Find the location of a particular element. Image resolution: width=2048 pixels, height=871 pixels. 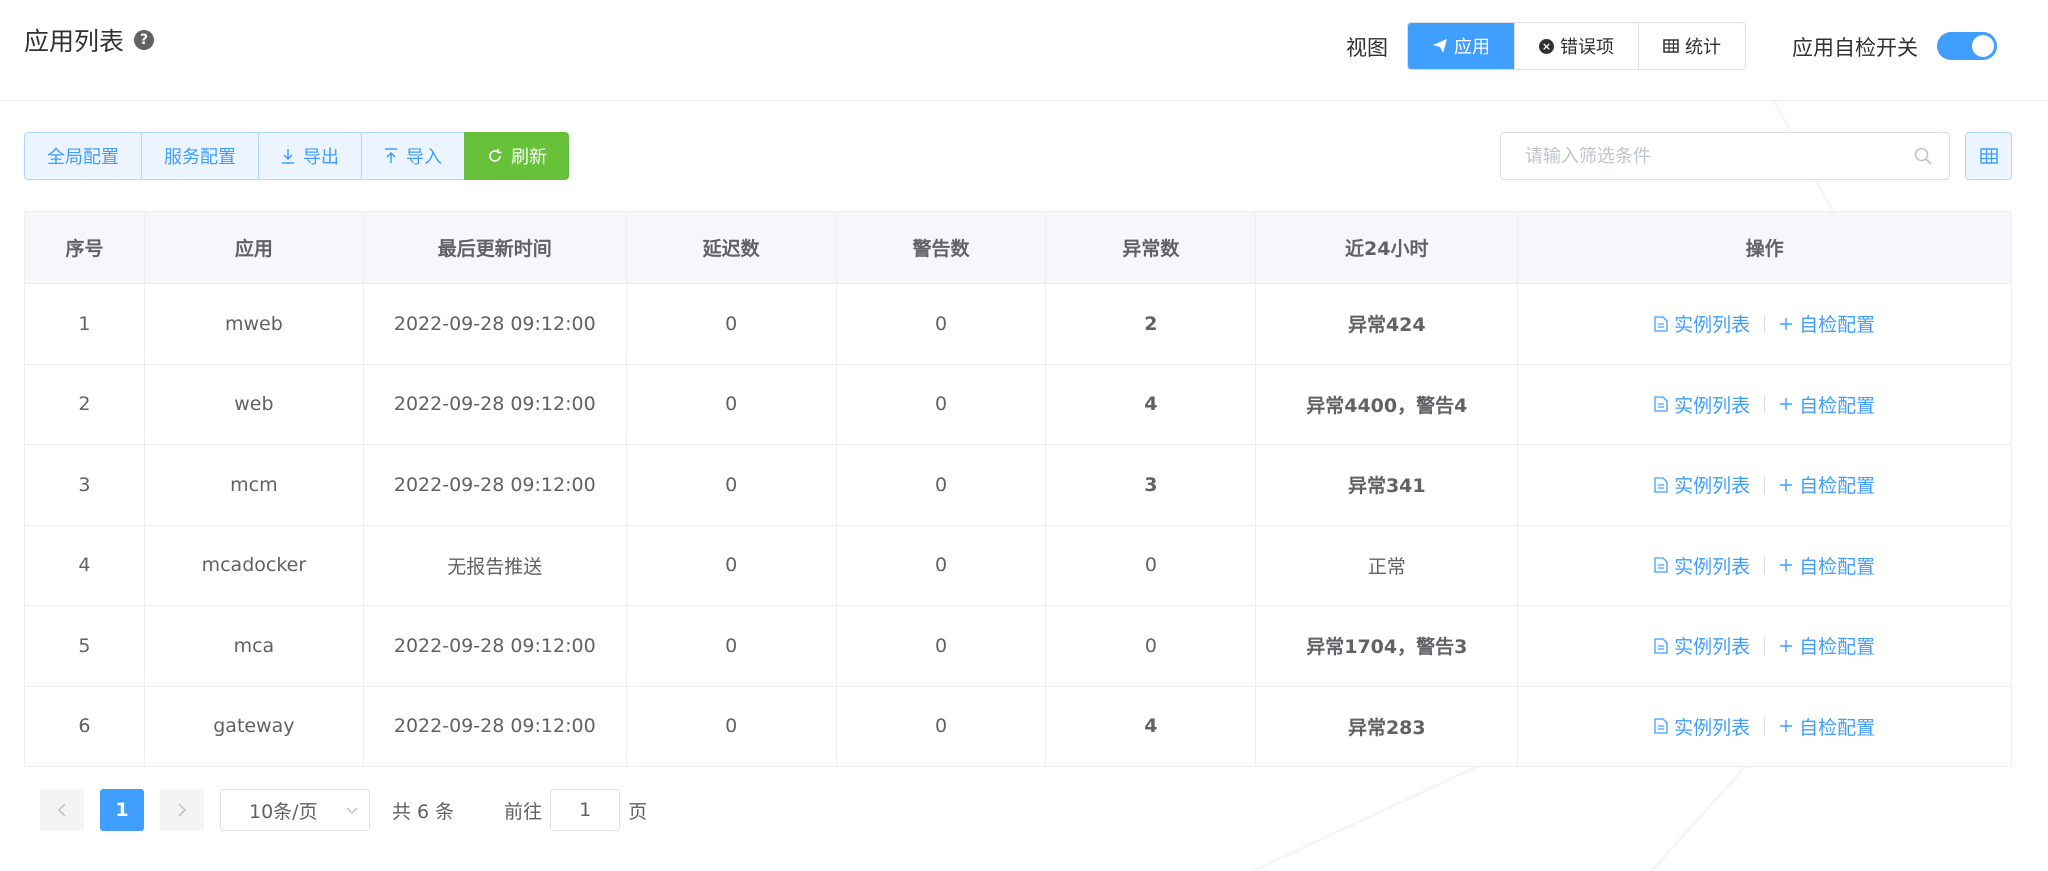

chevron-left-icon is located at coordinates (61, 810).